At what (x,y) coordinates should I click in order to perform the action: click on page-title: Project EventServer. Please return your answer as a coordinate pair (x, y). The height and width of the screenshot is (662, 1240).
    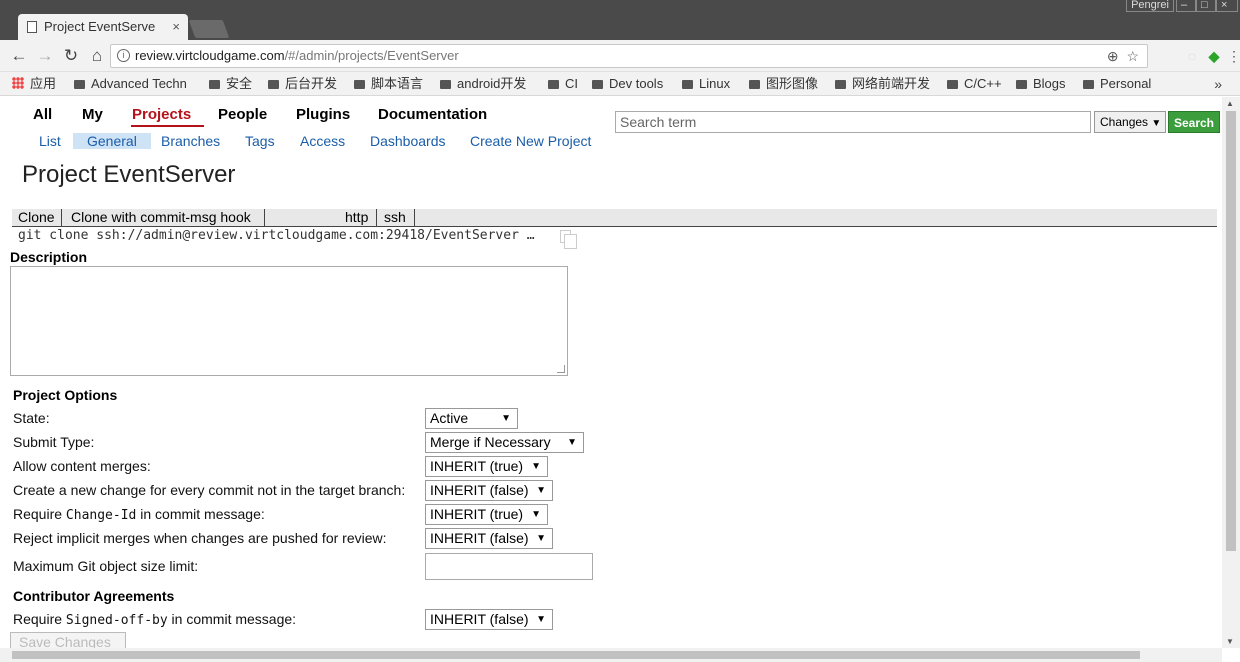
    Looking at the image, I should click on (129, 174).